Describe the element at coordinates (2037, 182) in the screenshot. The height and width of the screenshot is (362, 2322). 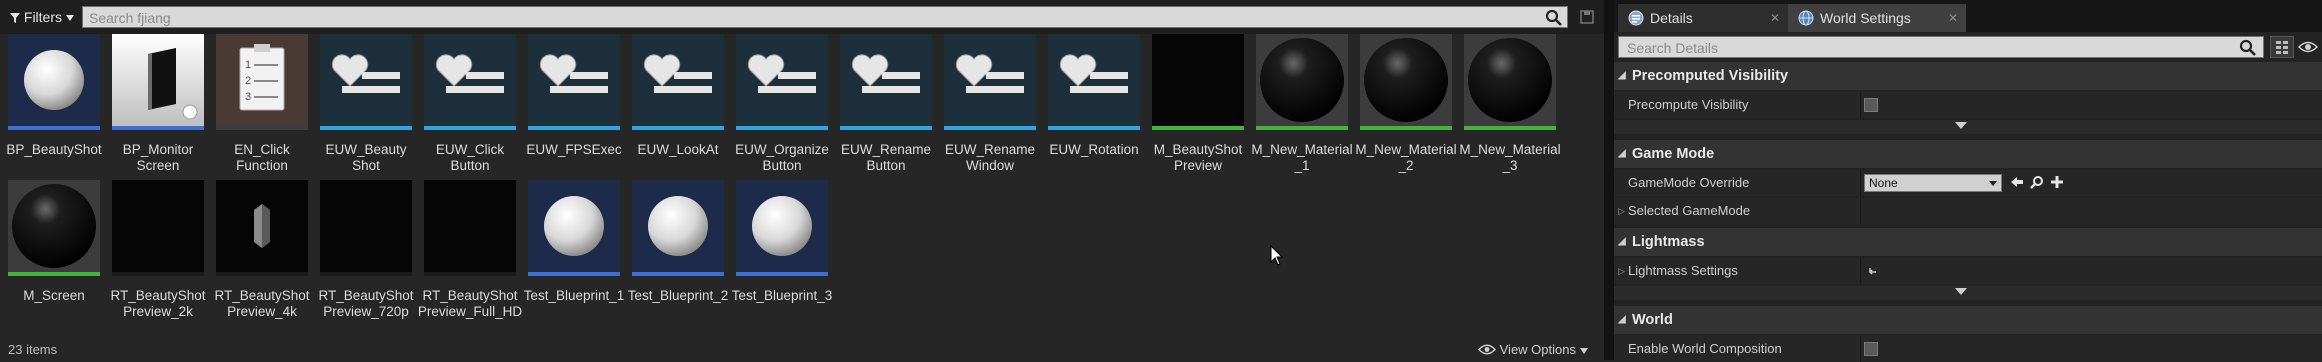
I see `browse-search-icon` at that location.